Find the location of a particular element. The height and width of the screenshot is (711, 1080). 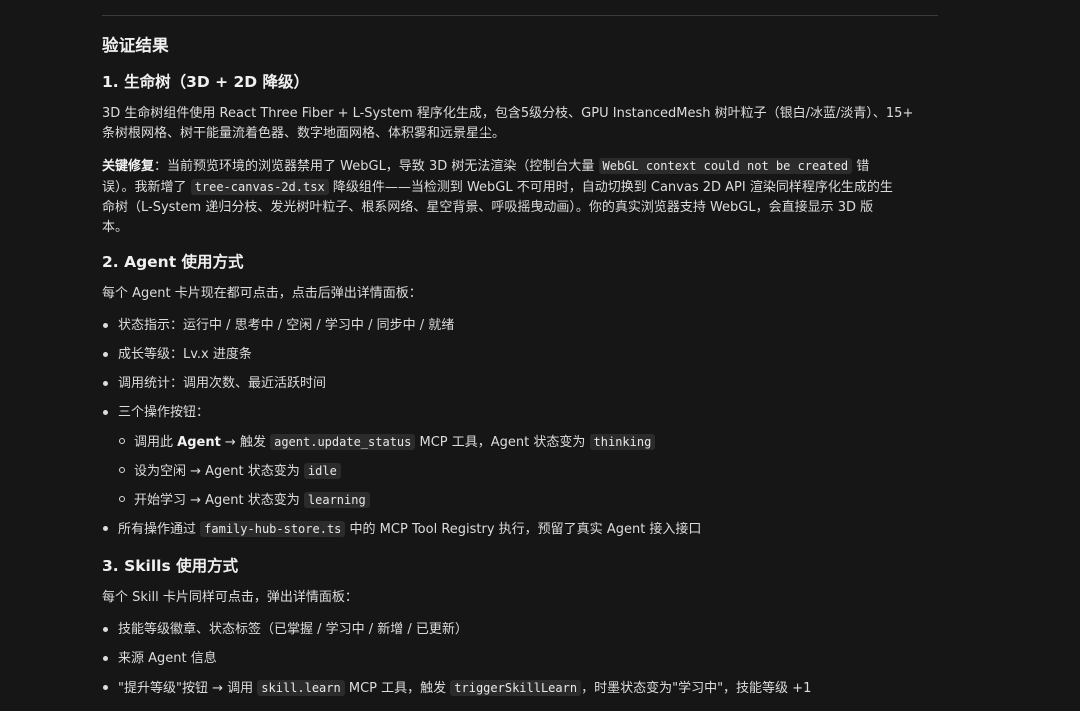

learning-code: learning is located at coordinates (336, 500).